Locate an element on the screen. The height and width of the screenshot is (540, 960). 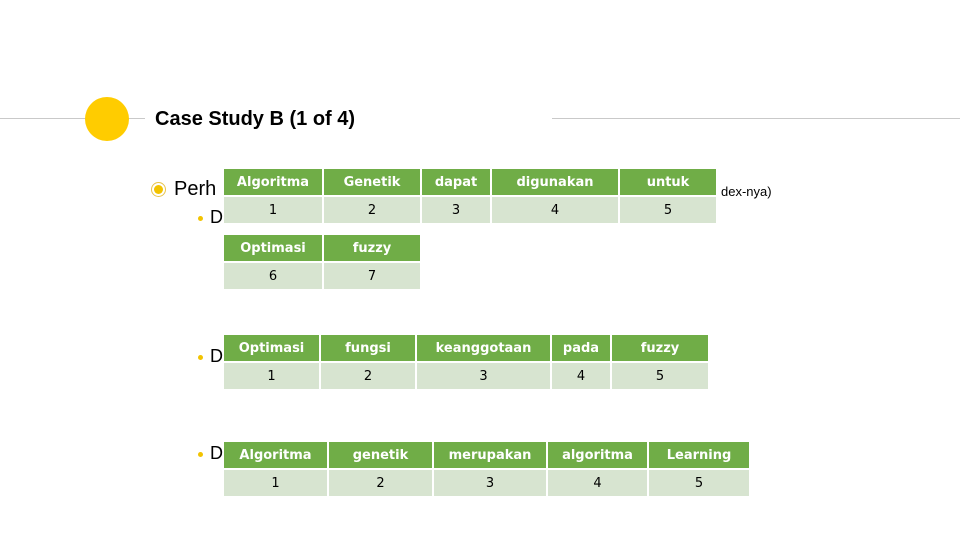
word-cell: Genetik is located at coordinates (372, 182).